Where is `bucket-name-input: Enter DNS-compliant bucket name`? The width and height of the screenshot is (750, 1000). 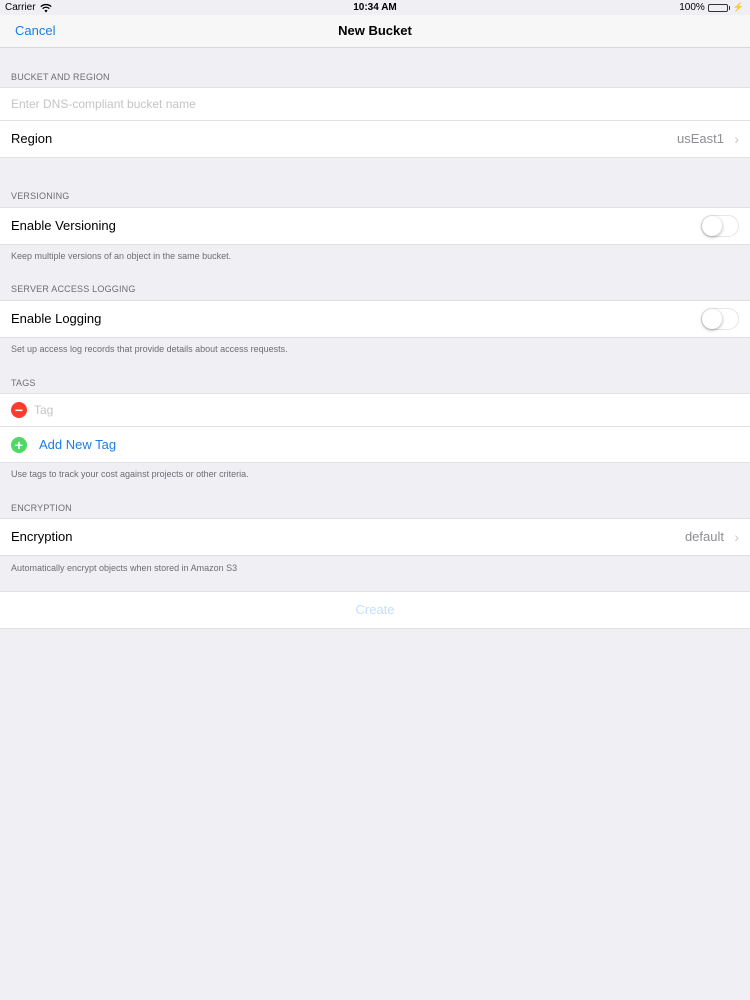
bucket-name-input: Enter DNS-compliant bucket name is located at coordinates (103, 104).